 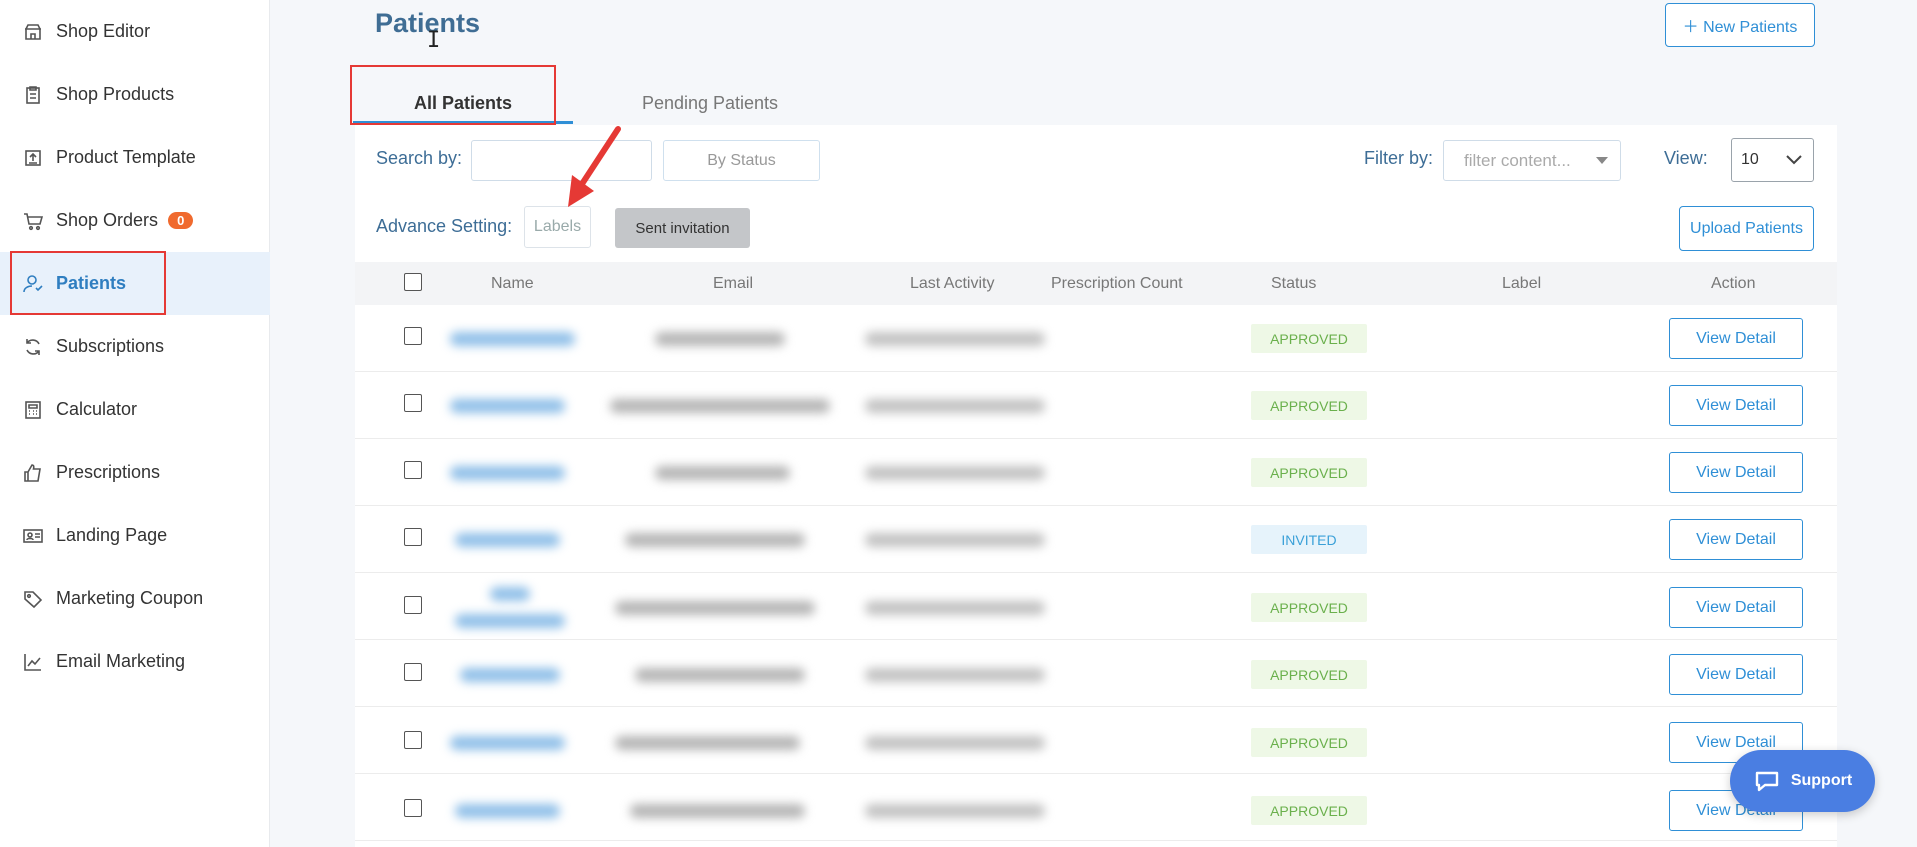 What do you see at coordinates (1309, 539) in the screenshot?
I see `status-badge: INVITED` at bounding box center [1309, 539].